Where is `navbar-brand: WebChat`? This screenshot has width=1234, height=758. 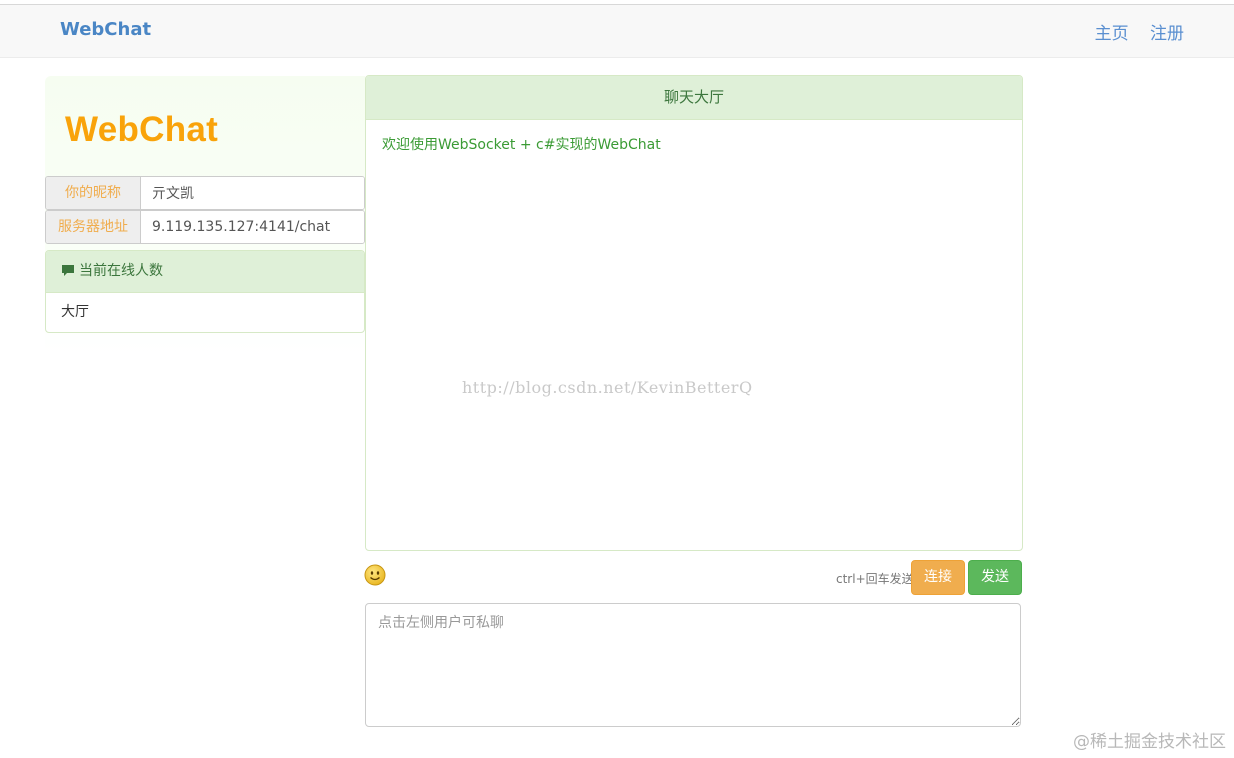
navbar-brand: WebChat is located at coordinates (105, 29).